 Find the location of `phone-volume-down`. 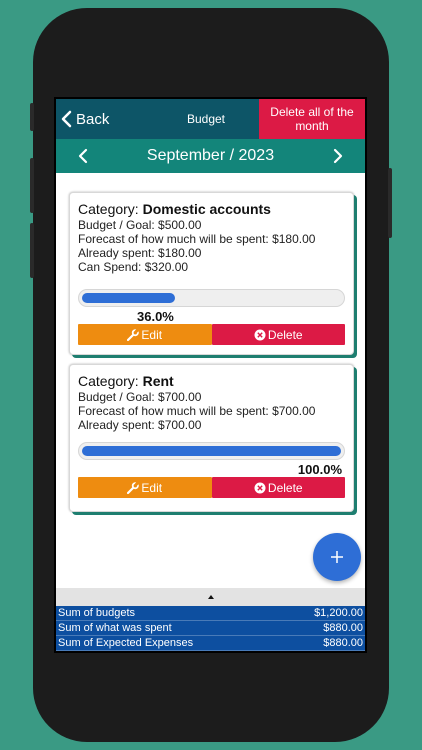

phone-volume-down is located at coordinates (32, 250).